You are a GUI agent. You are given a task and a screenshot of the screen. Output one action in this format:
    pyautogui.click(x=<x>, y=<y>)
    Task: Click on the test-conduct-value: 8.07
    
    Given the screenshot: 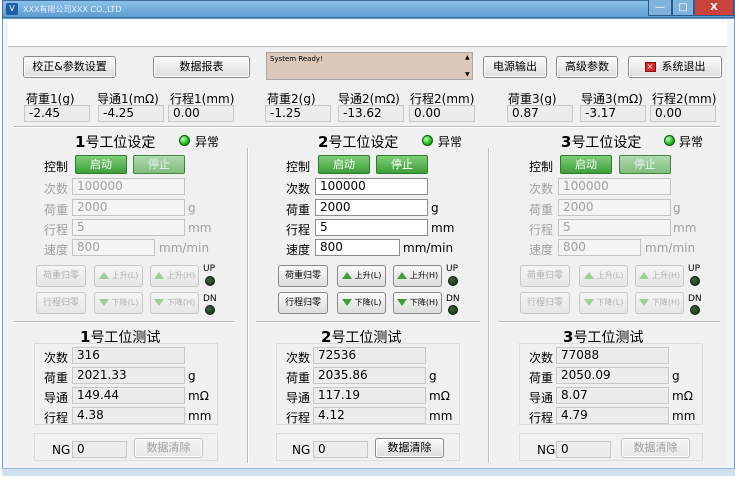 What is the action you would take?
    pyautogui.click(x=612, y=395)
    